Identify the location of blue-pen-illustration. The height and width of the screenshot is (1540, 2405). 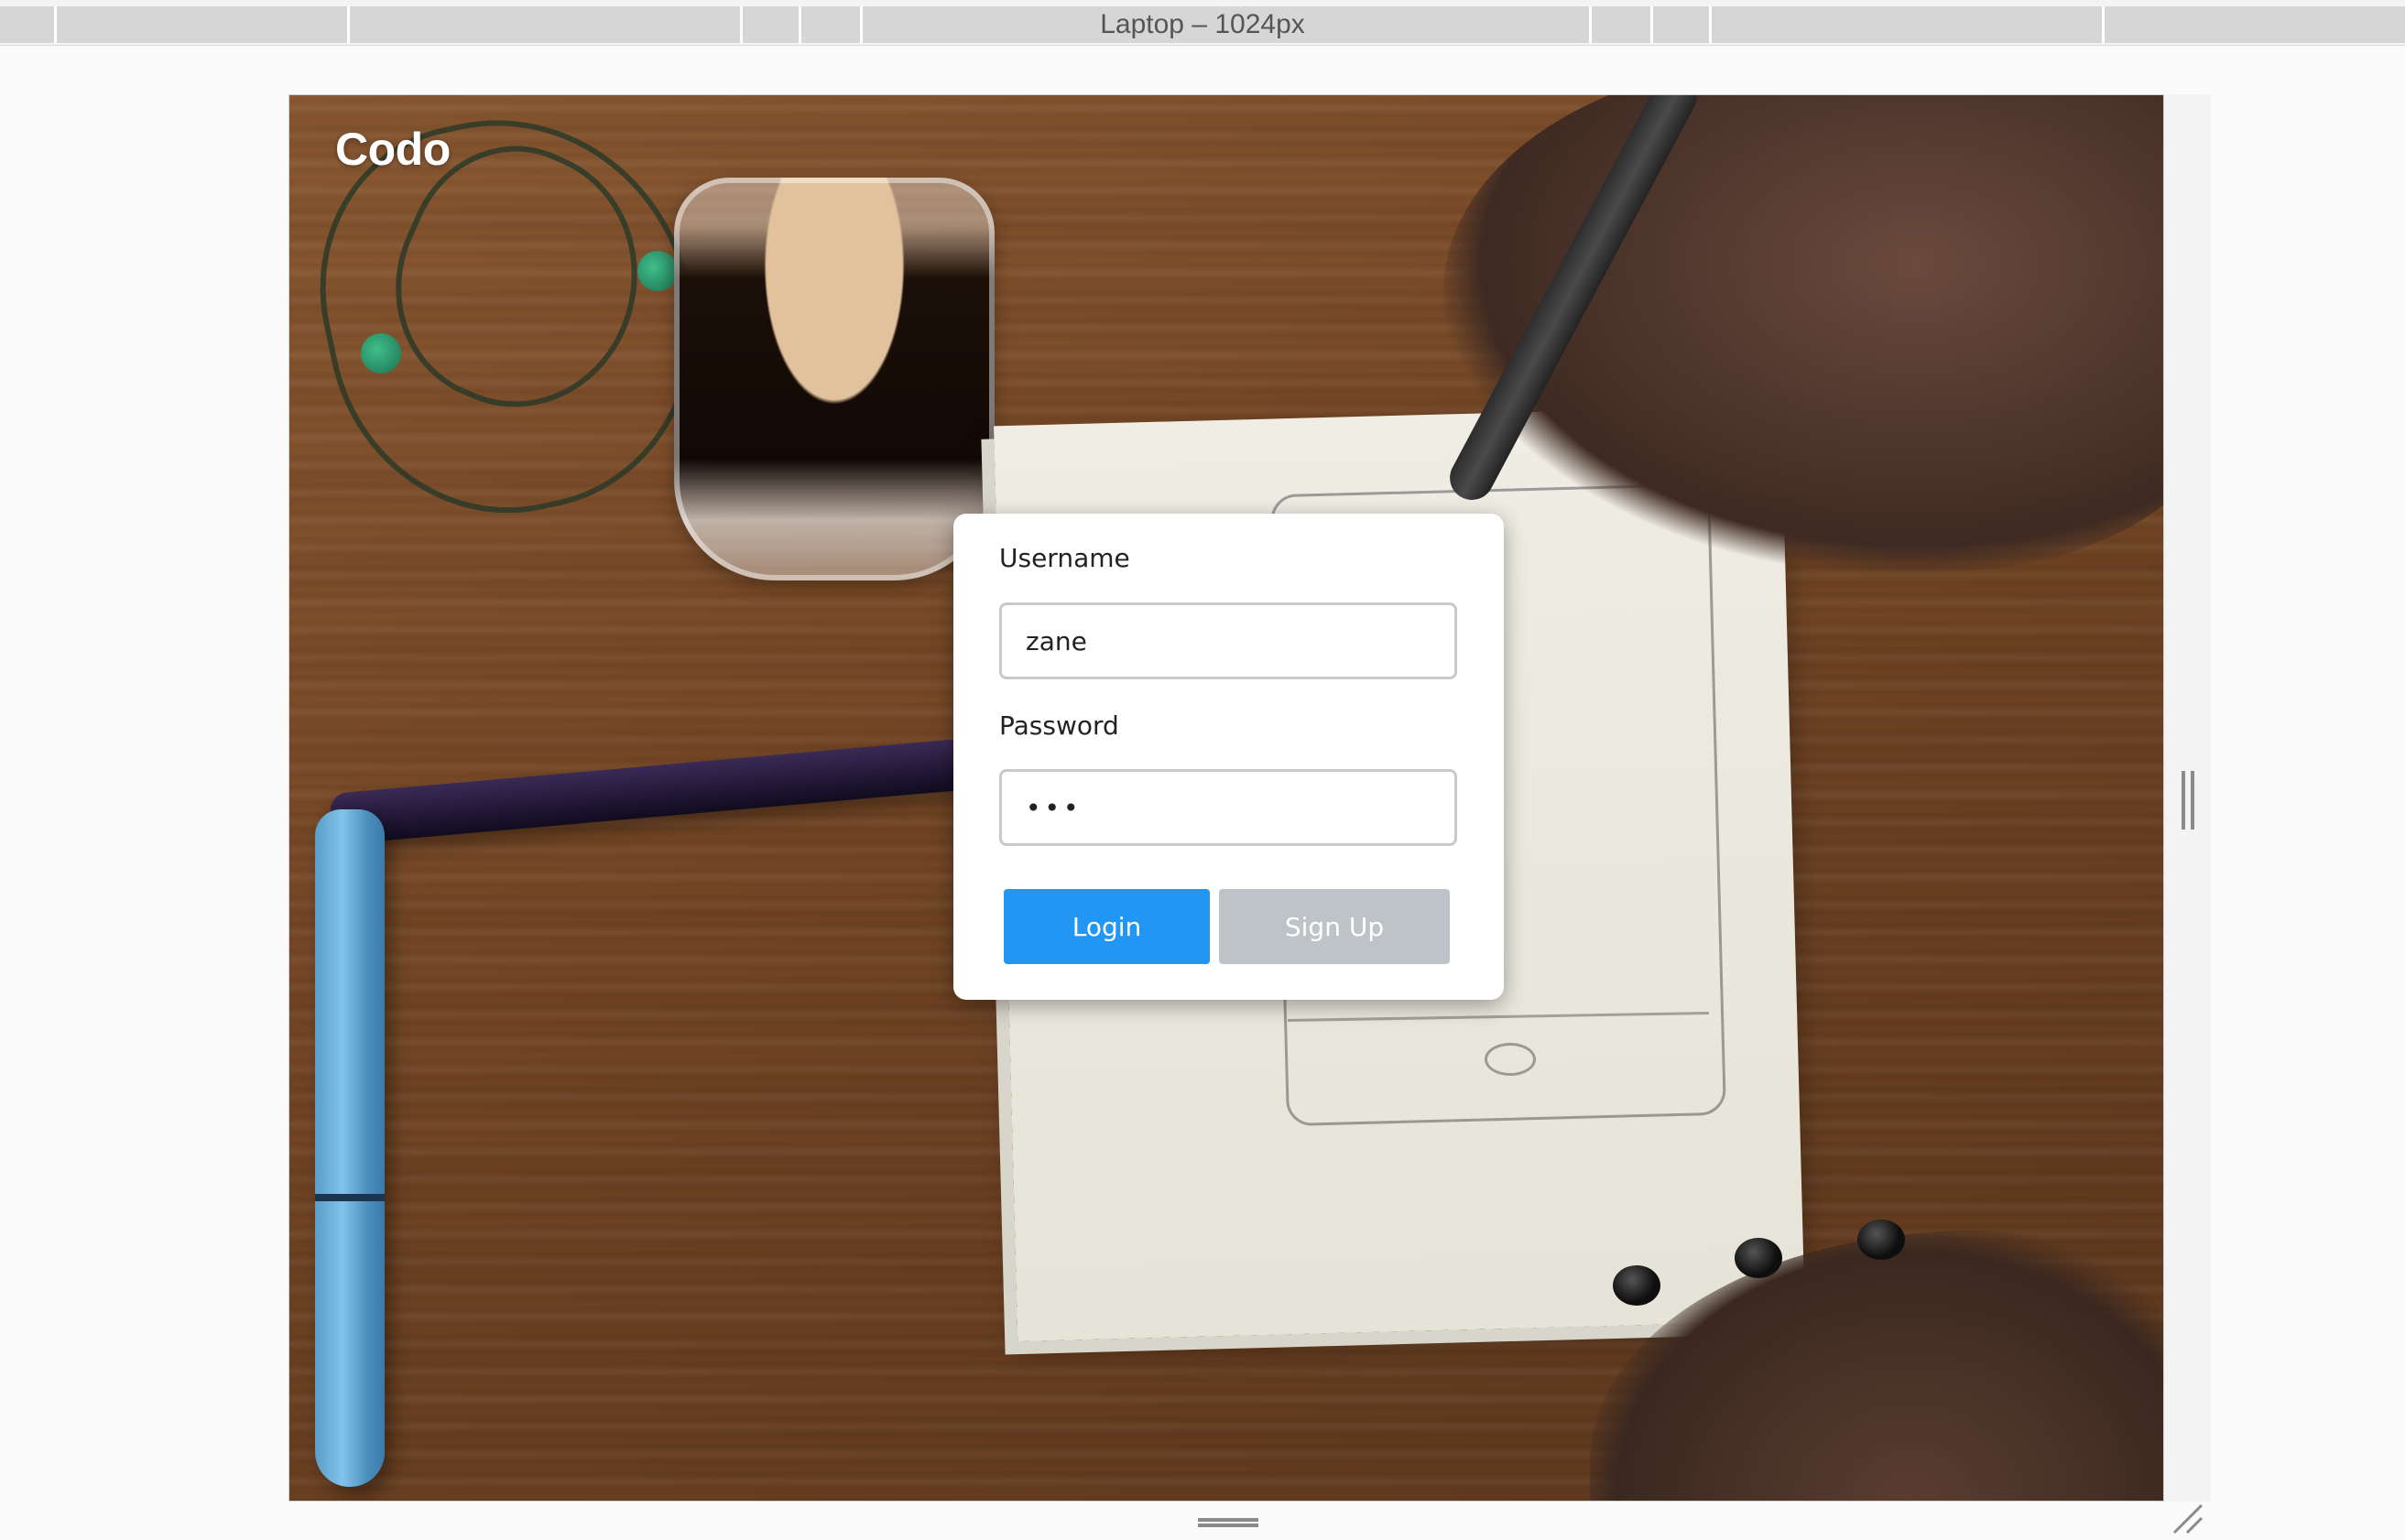
(350, 1148).